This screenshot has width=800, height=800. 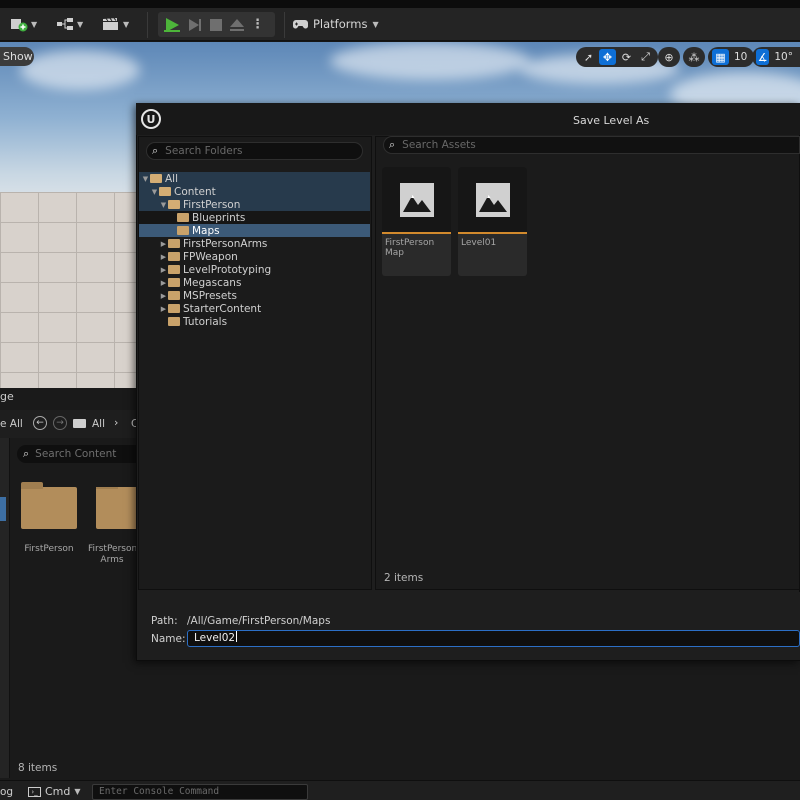 I want to click on tree-item-label: LevelPrototyping, so click(x=227, y=269).